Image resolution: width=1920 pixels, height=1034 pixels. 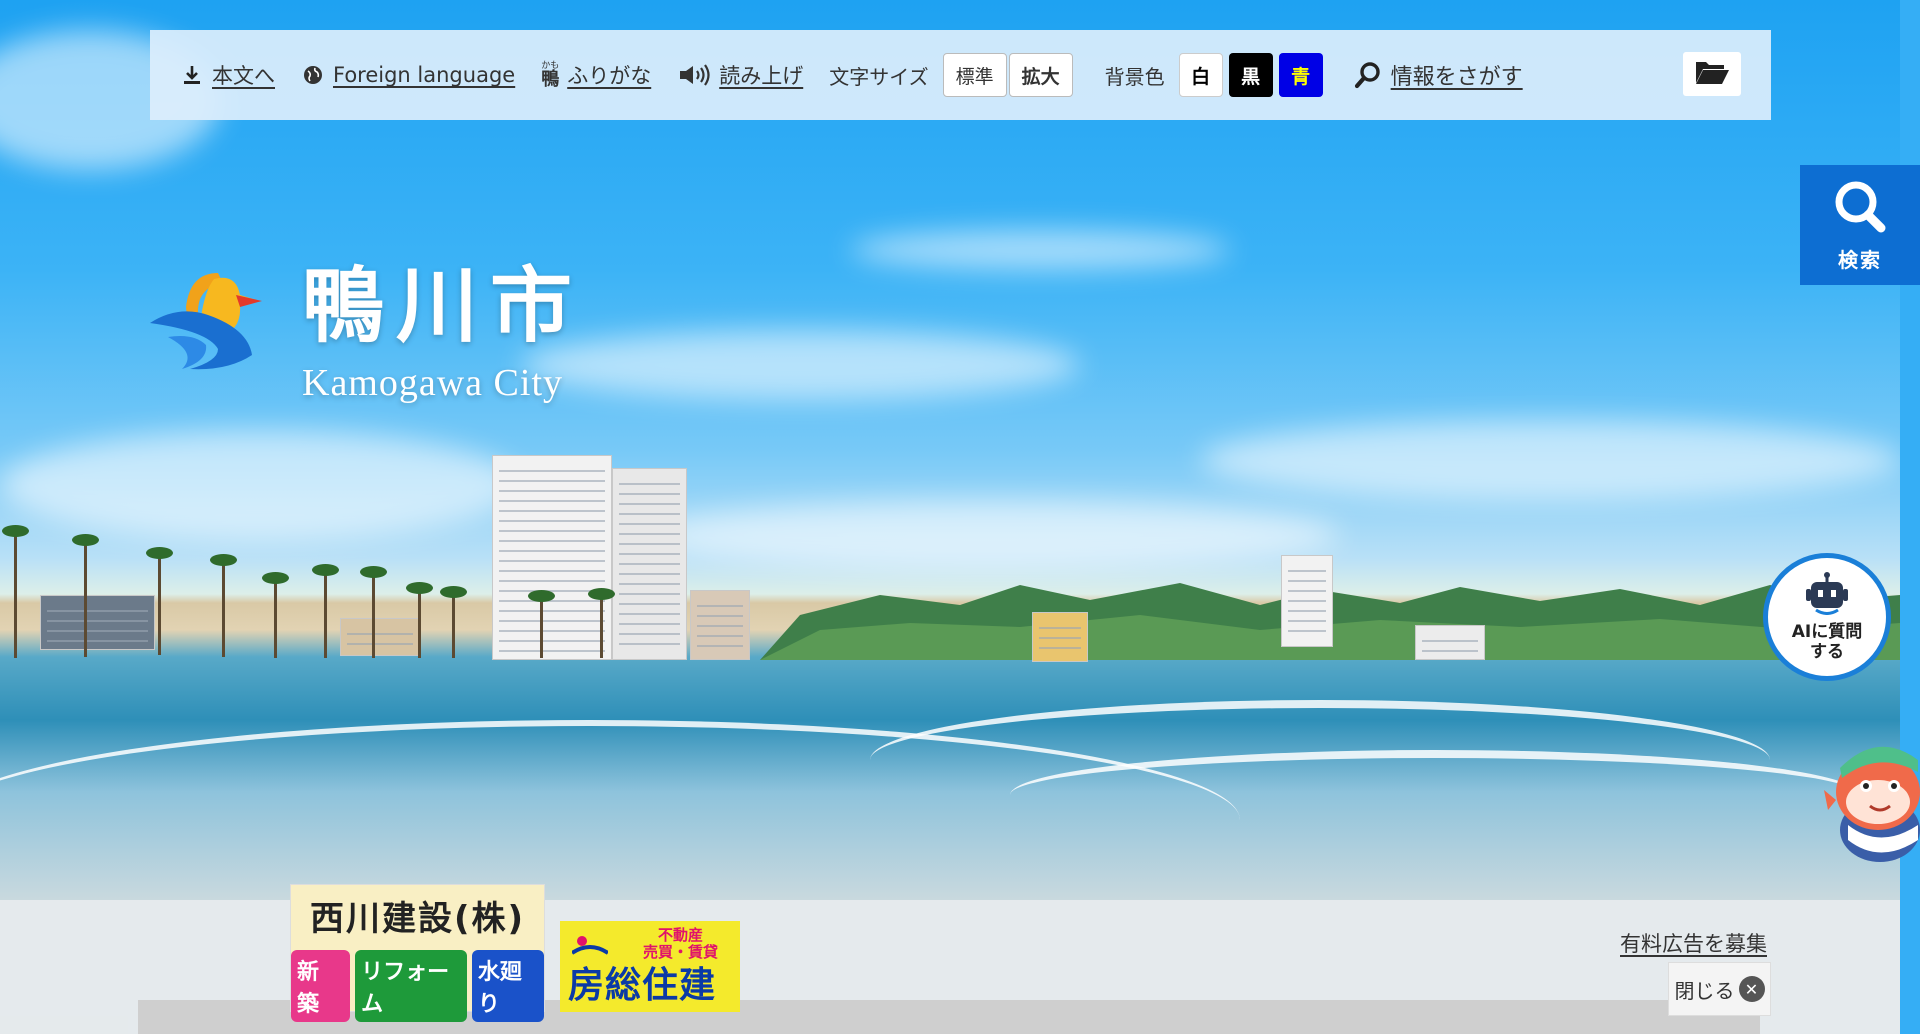 I want to click on side-search-label: 検索, so click(x=1860, y=259).